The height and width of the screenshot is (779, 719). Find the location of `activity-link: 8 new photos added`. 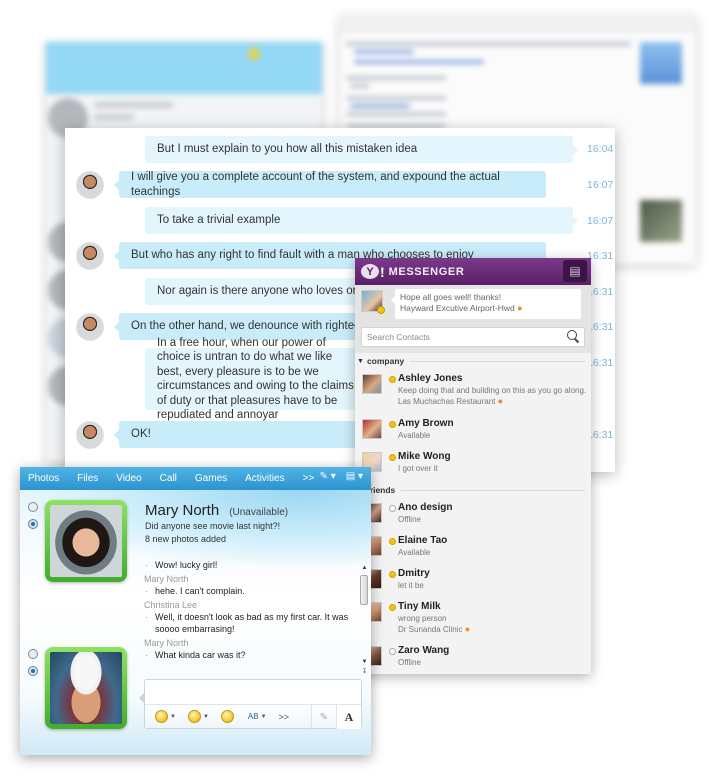

activity-link: 8 new photos added is located at coordinates (185, 539).